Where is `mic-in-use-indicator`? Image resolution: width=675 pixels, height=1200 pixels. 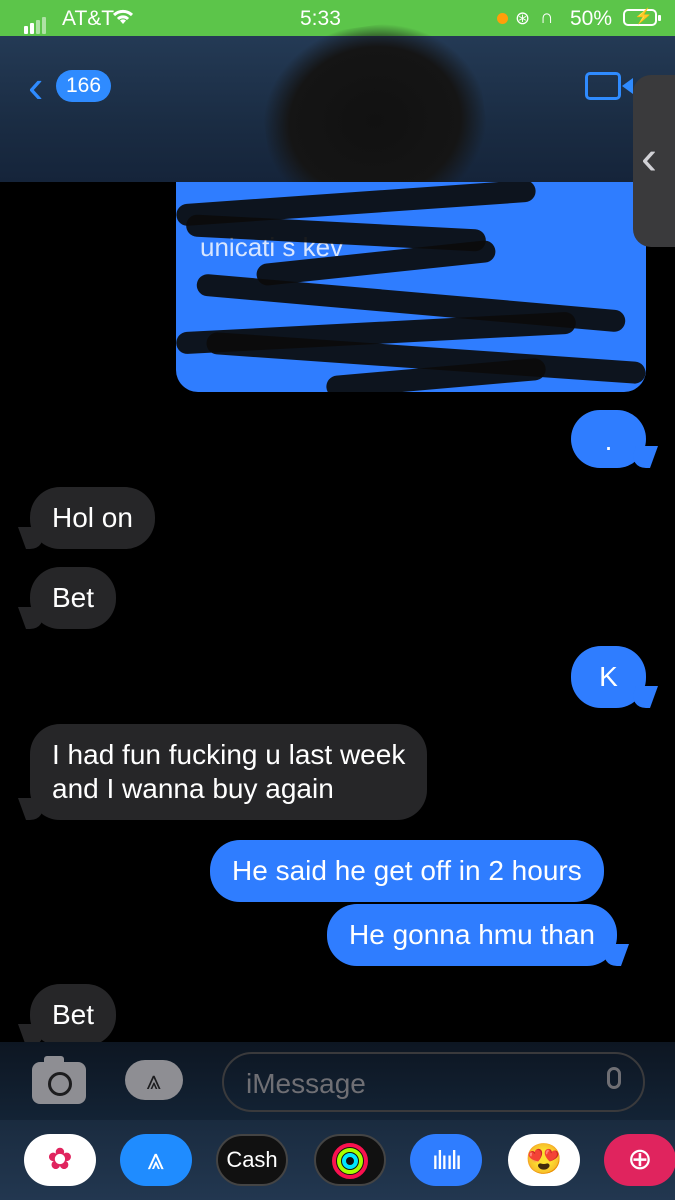 mic-in-use-indicator is located at coordinates (502, 18).